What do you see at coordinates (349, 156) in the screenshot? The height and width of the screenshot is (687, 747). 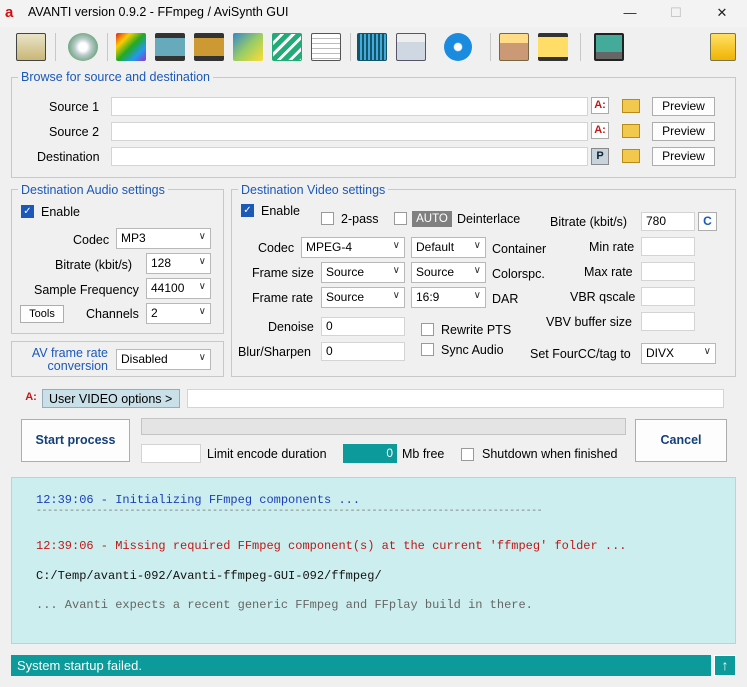 I see `destination-input` at bounding box center [349, 156].